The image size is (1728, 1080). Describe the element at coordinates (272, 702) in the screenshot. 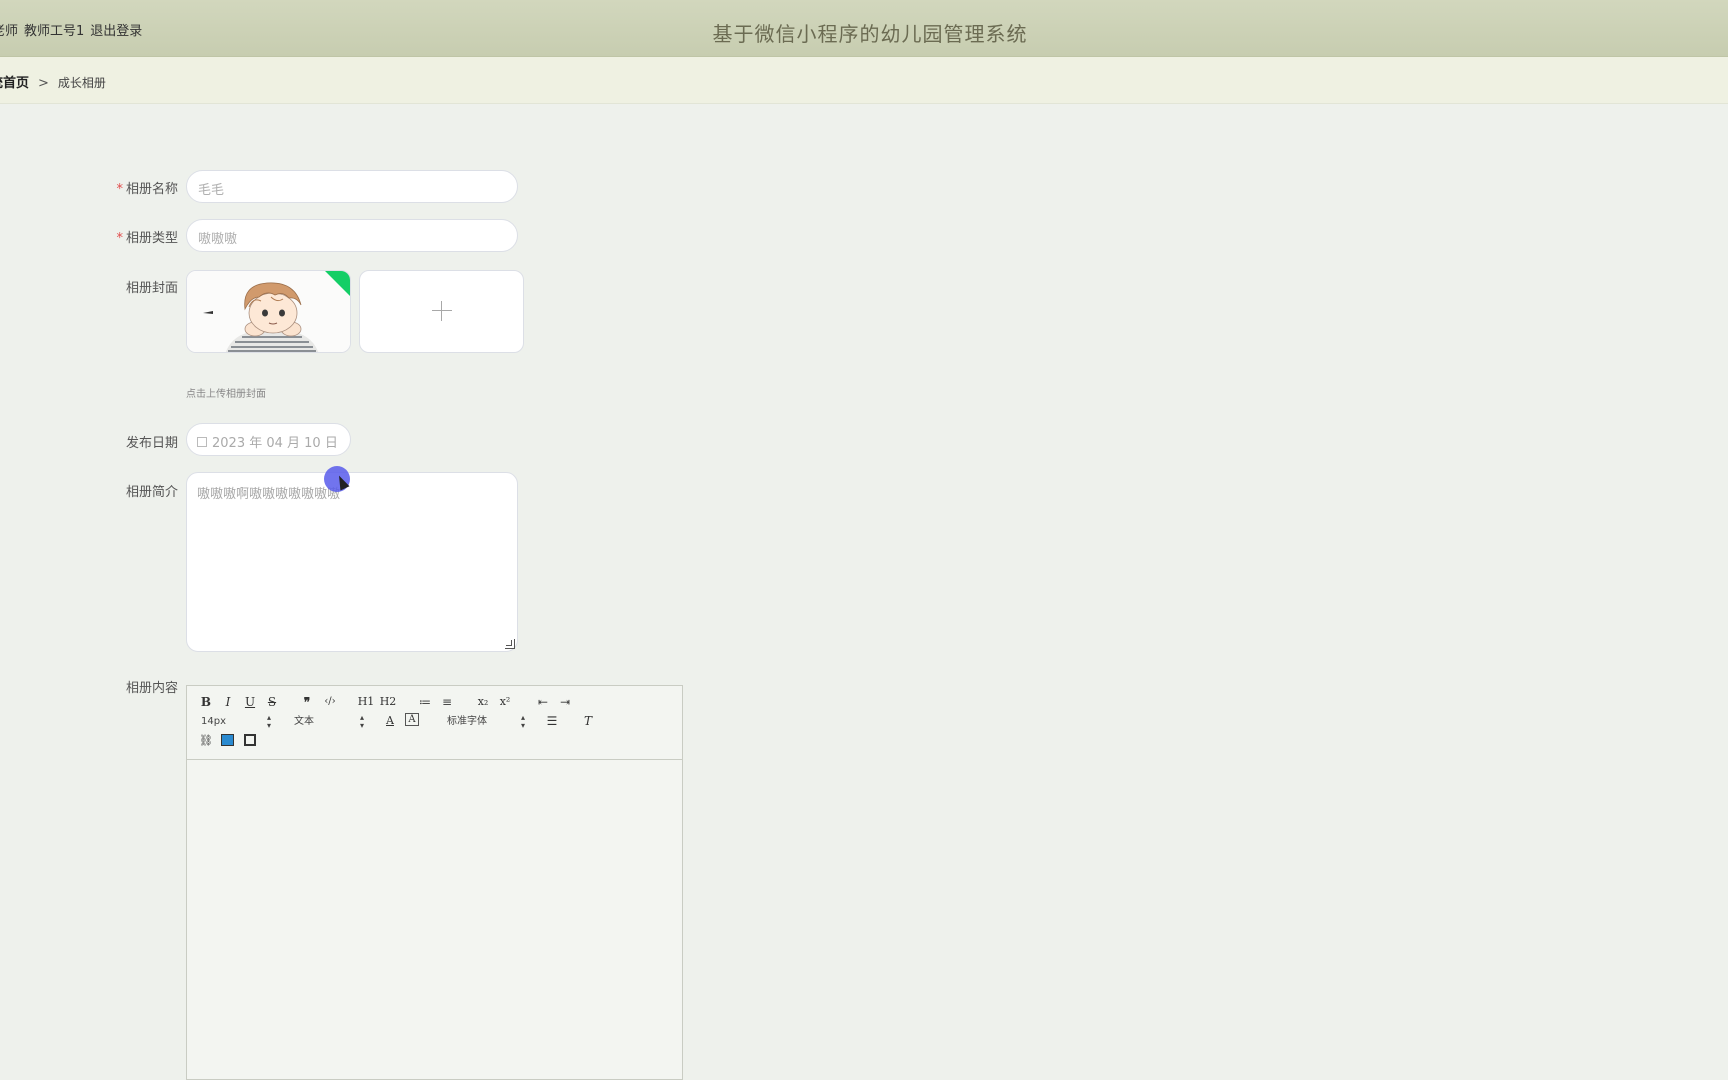

I see `strike-icon: S` at that location.